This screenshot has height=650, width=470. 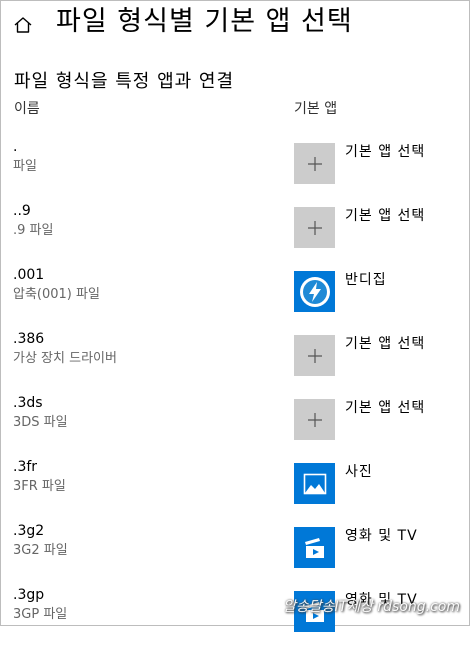 I want to click on default-app-button: 반디집, so click(x=382, y=292).